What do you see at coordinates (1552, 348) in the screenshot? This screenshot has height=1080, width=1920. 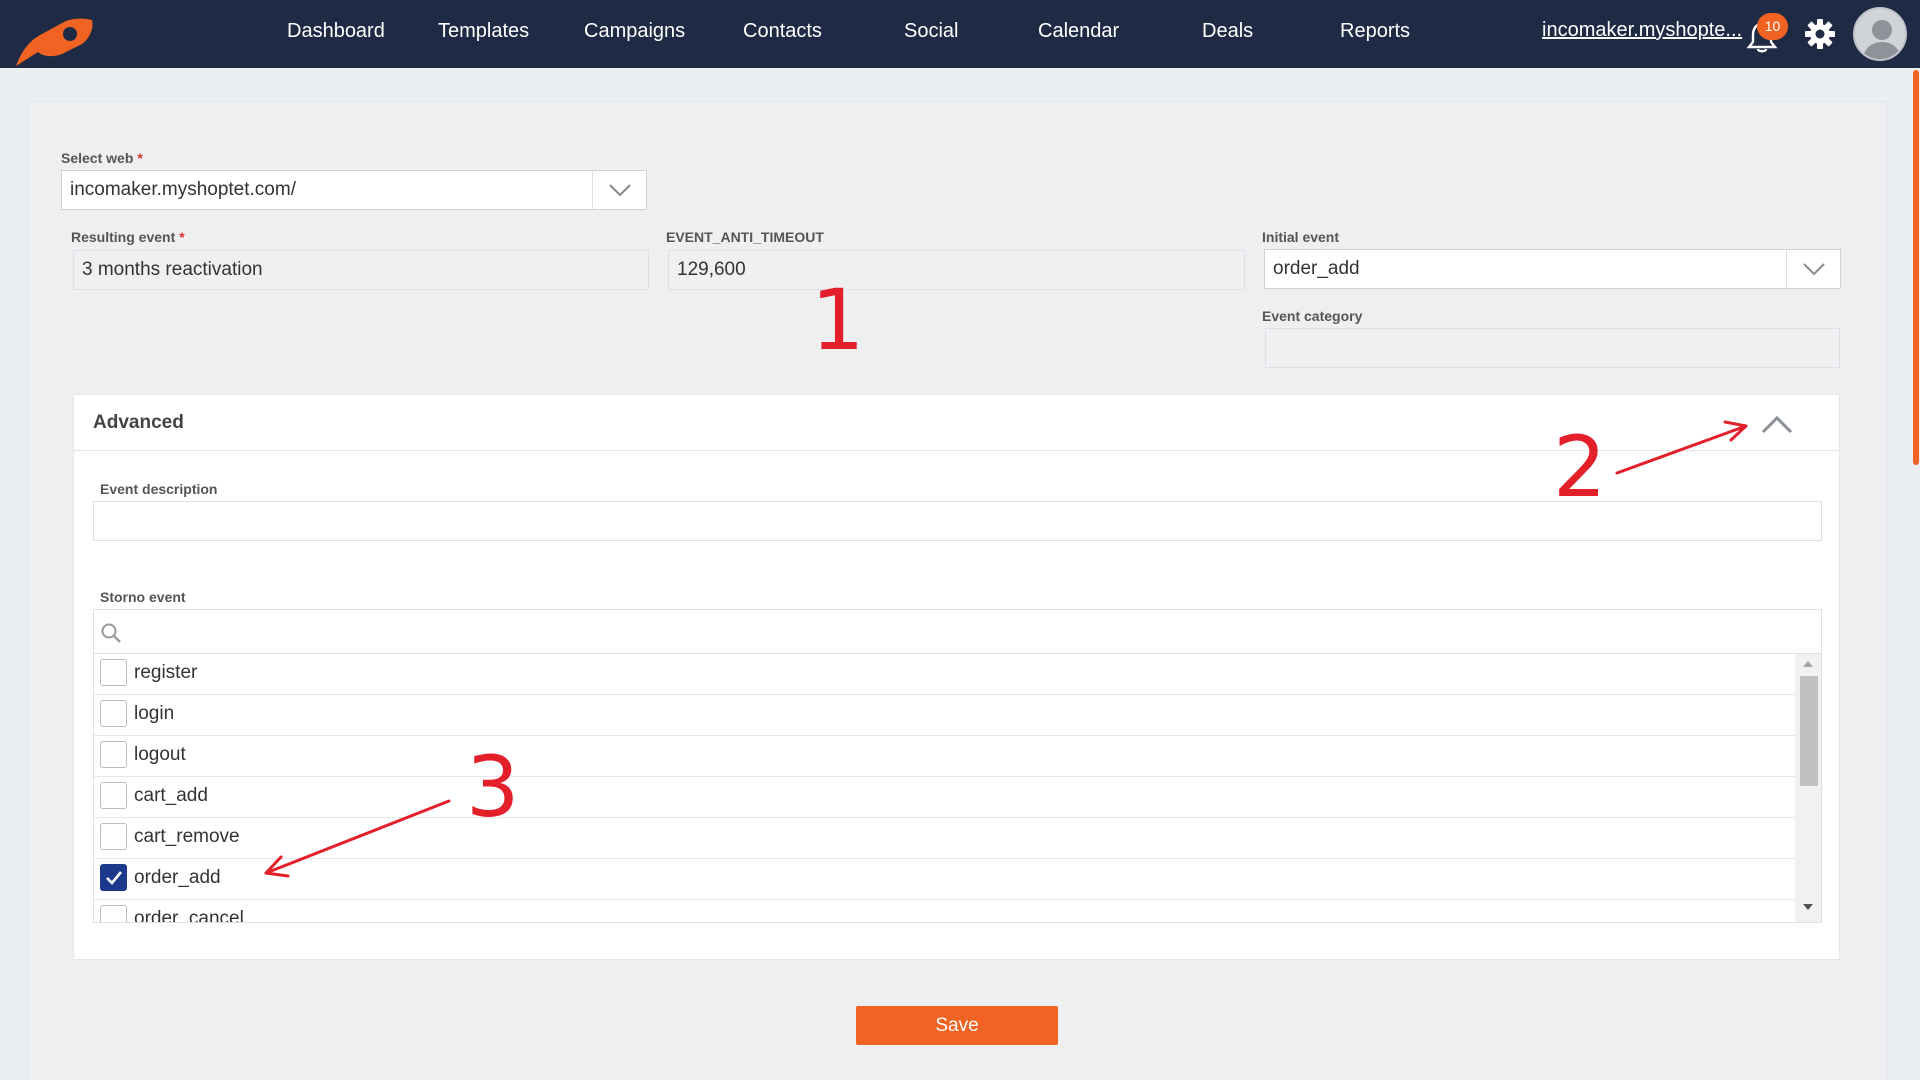 I see `event-category-field` at bounding box center [1552, 348].